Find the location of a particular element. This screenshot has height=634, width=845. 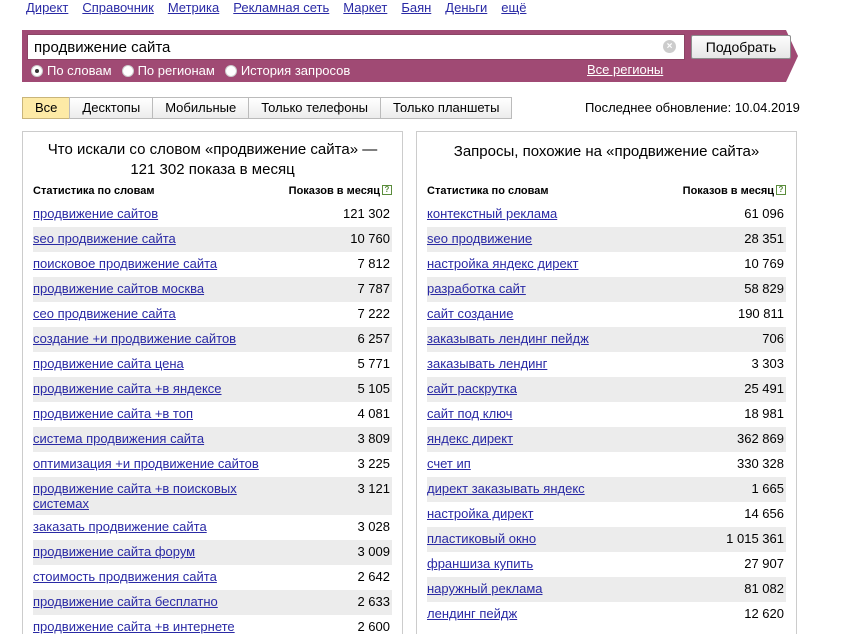

impressions-count: 362 869 is located at coordinates (760, 438).